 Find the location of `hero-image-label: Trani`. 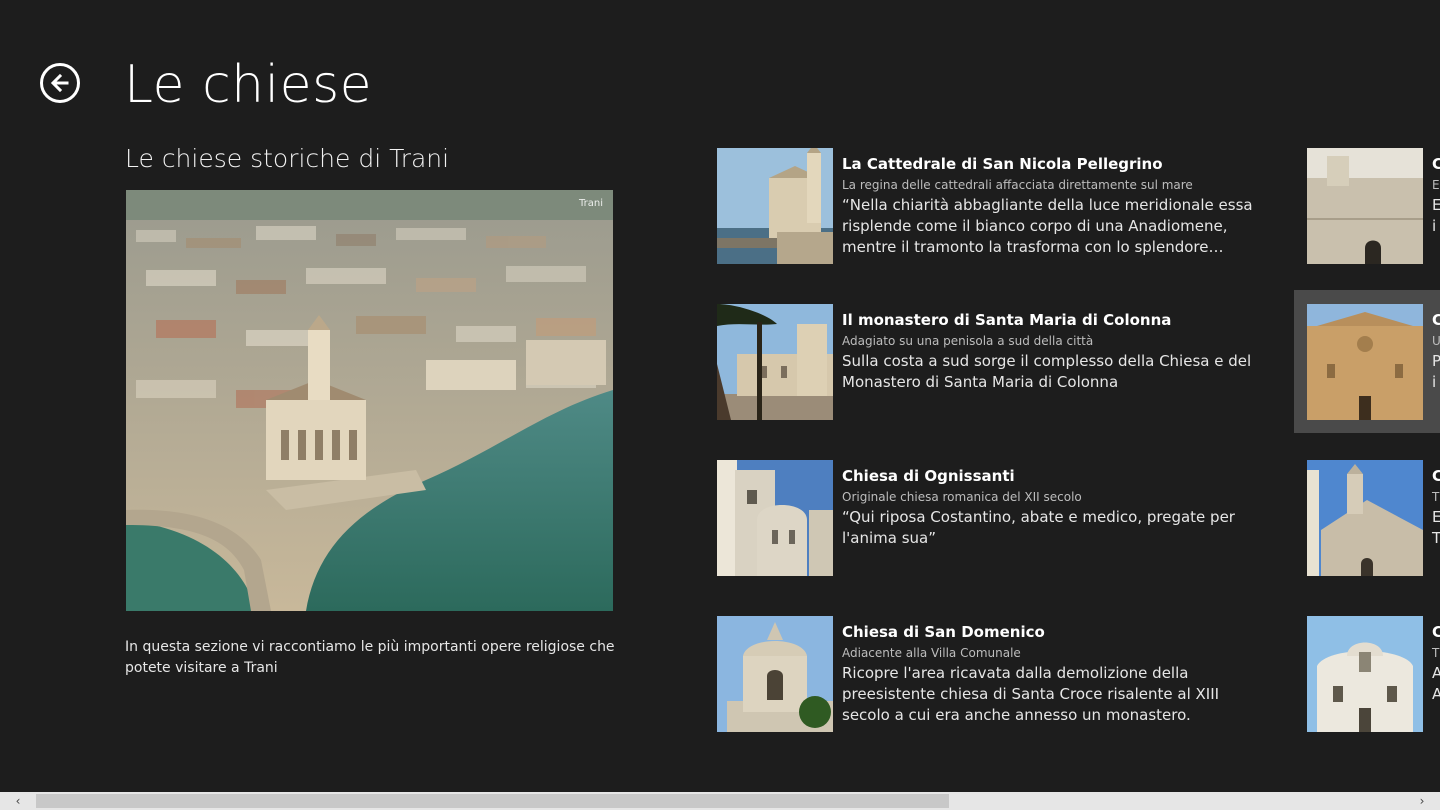

hero-image-label: Trani is located at coordinates (591, 203).